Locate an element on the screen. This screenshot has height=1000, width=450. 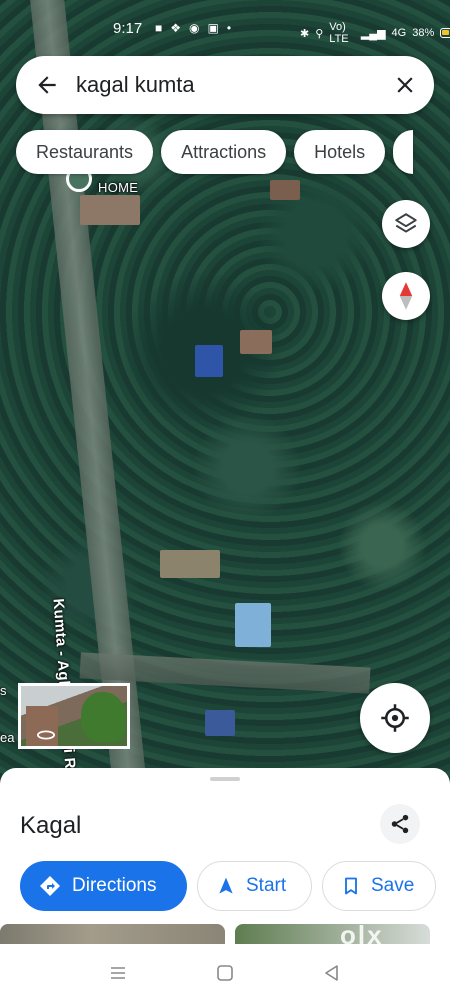
home-label: HOME is located at coordinates (118, 187).